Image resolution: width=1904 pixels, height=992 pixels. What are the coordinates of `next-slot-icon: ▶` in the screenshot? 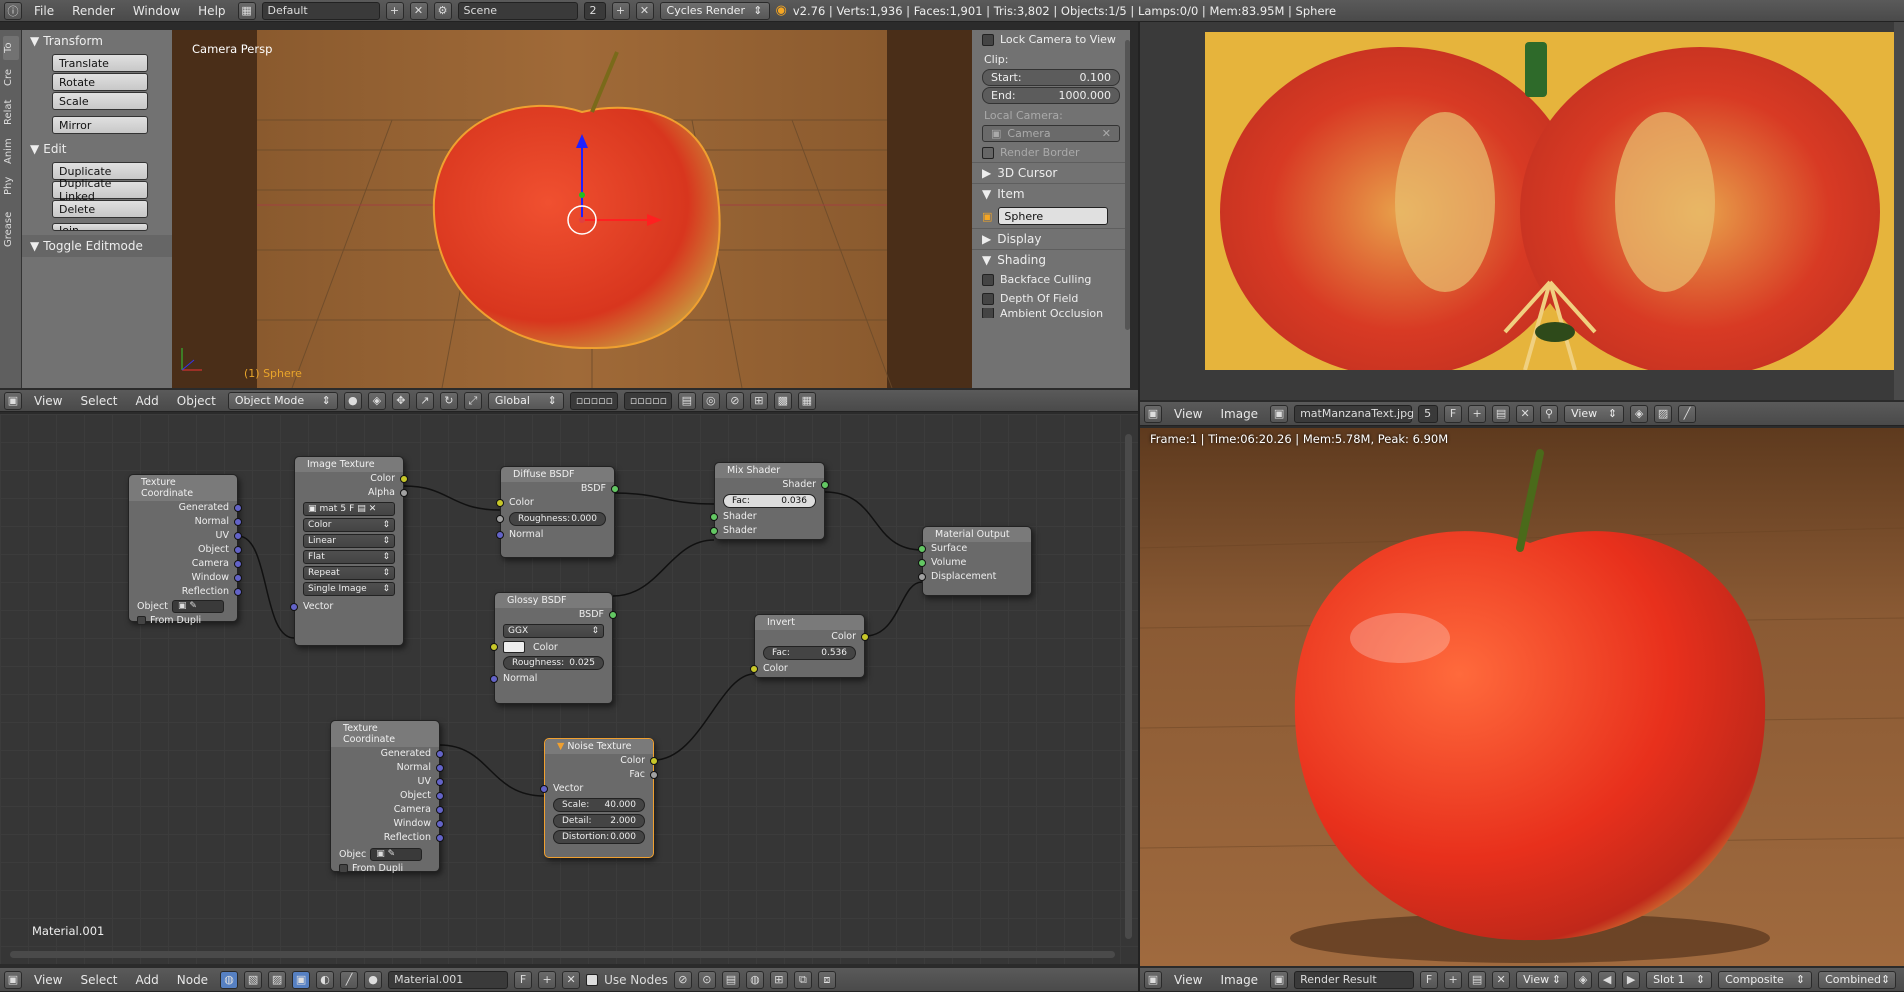 It's located at (1631, 979).